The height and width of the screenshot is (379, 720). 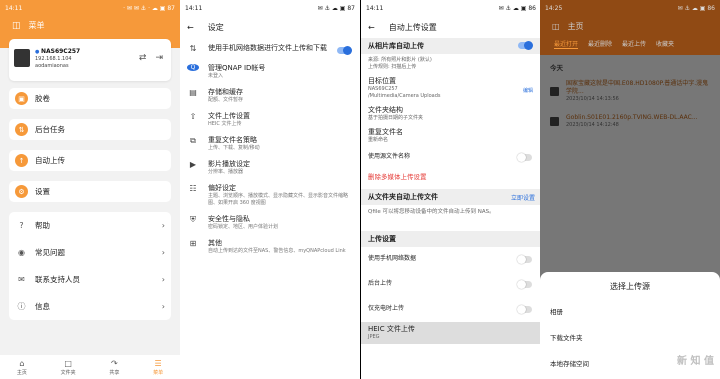 What do you see at coordinates (53, 59) in the screenshot?
I see `device-ip: 192.168.1.104` at bounding box center [53, 59].